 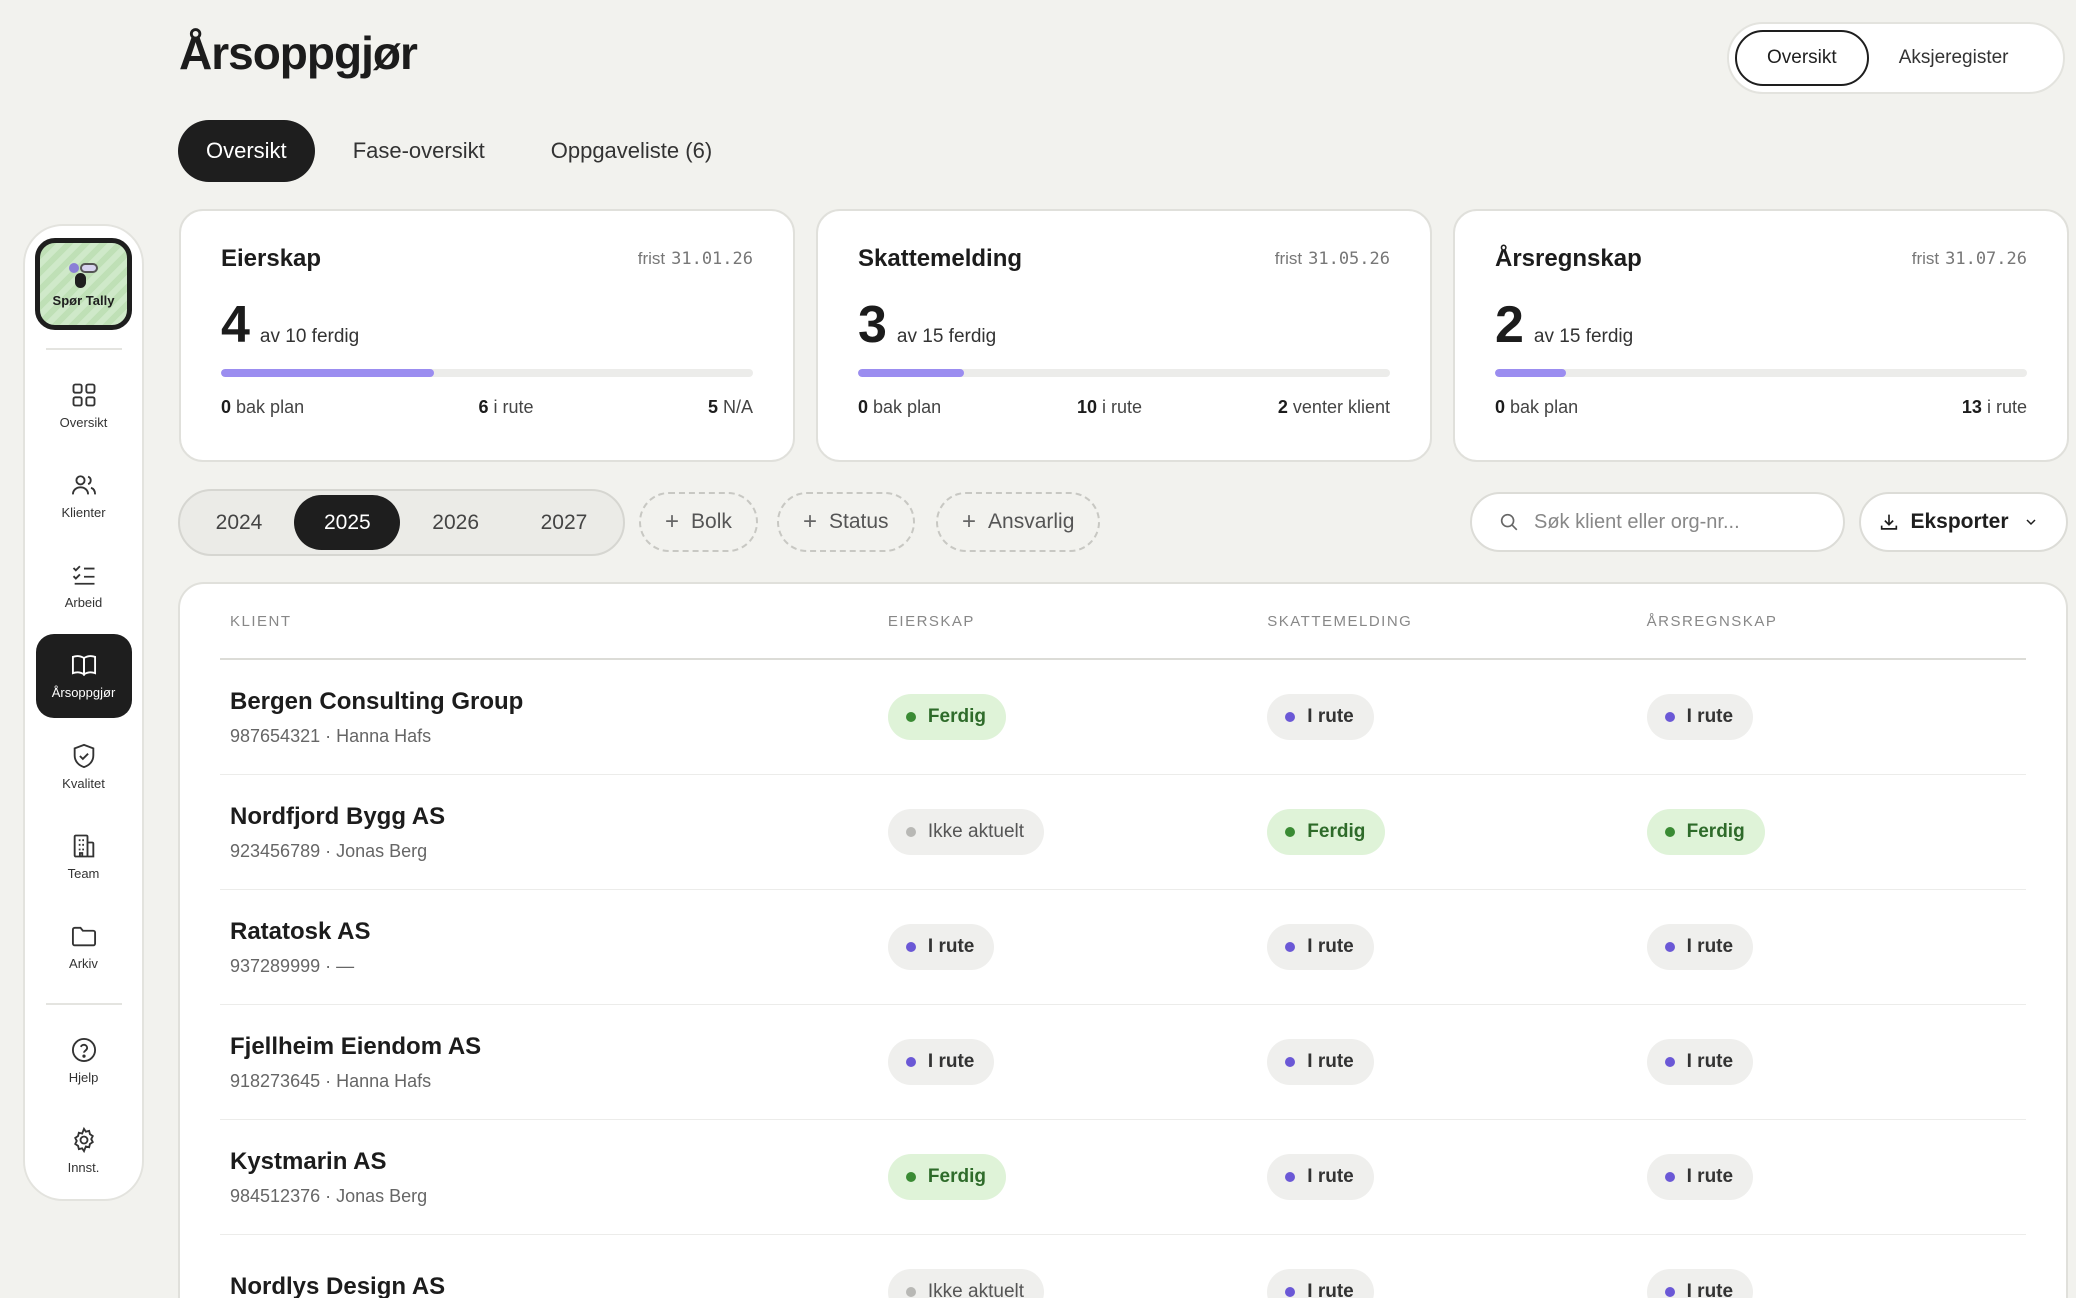 I want to click on client-name: Nordlys Design AS, so click(x=559, y=1285).